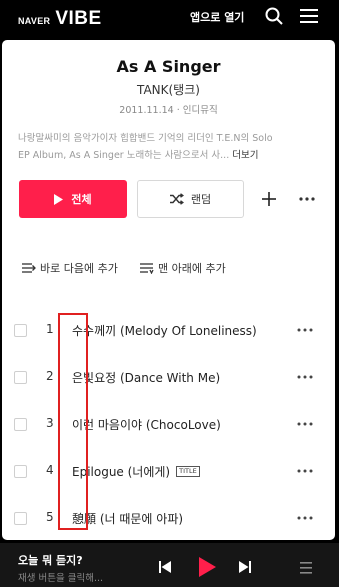 This screenshot has width=339, height=587. I want to click on top-bar: NAVER VIBE 앱으로 열기, so click(169, 17).